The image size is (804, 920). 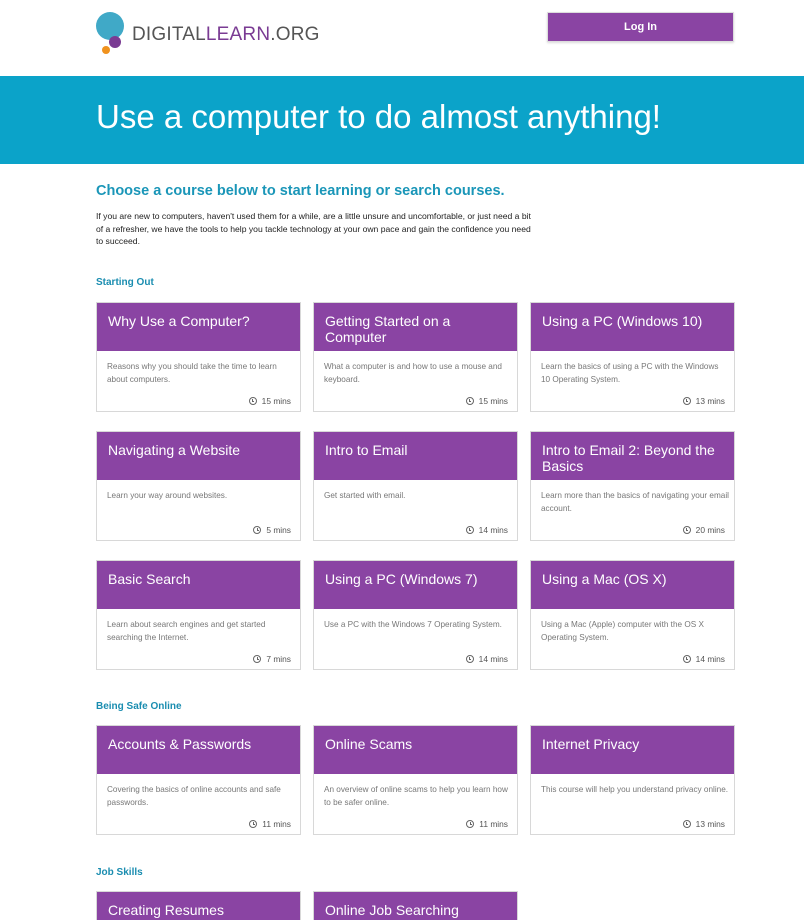 I want to click on logo-mark-icon, so click(x=113, y=34).